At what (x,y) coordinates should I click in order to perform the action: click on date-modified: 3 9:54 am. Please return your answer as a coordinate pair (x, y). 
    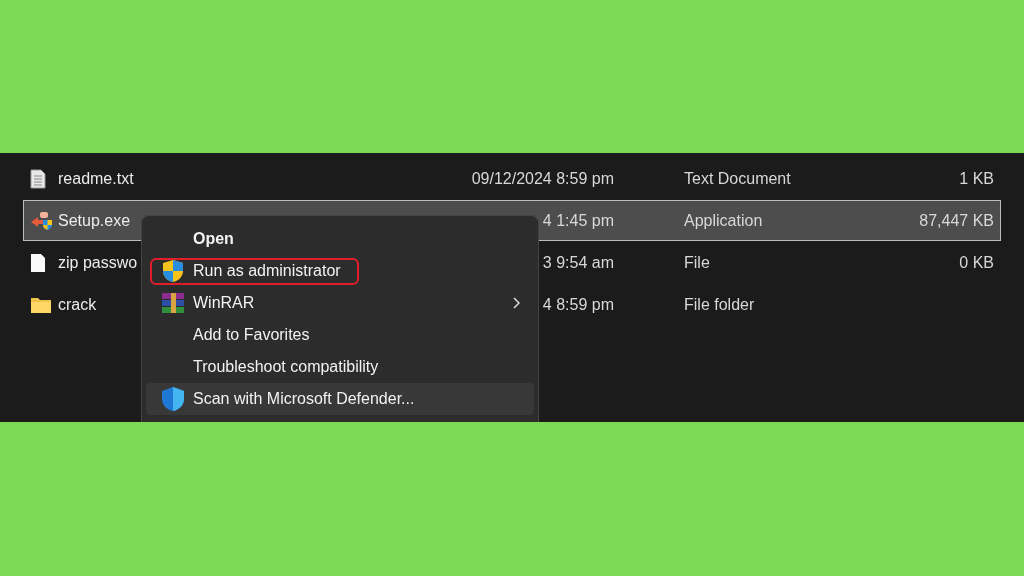
    Looking at the image, I should click on (578, 262).